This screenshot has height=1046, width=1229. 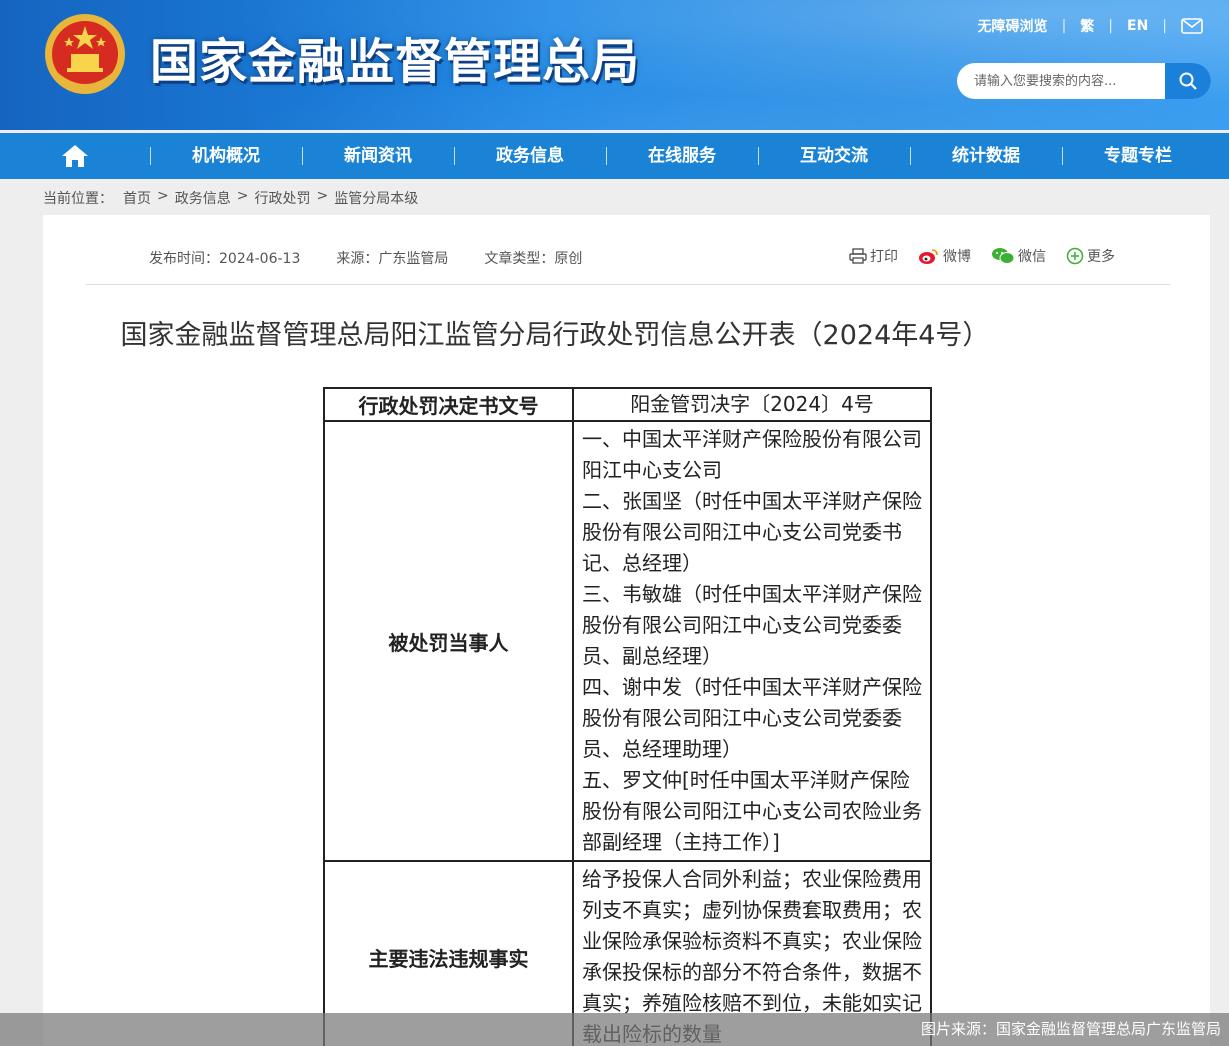 I want to click on print-label: 打印, so click(x=884, y=257).